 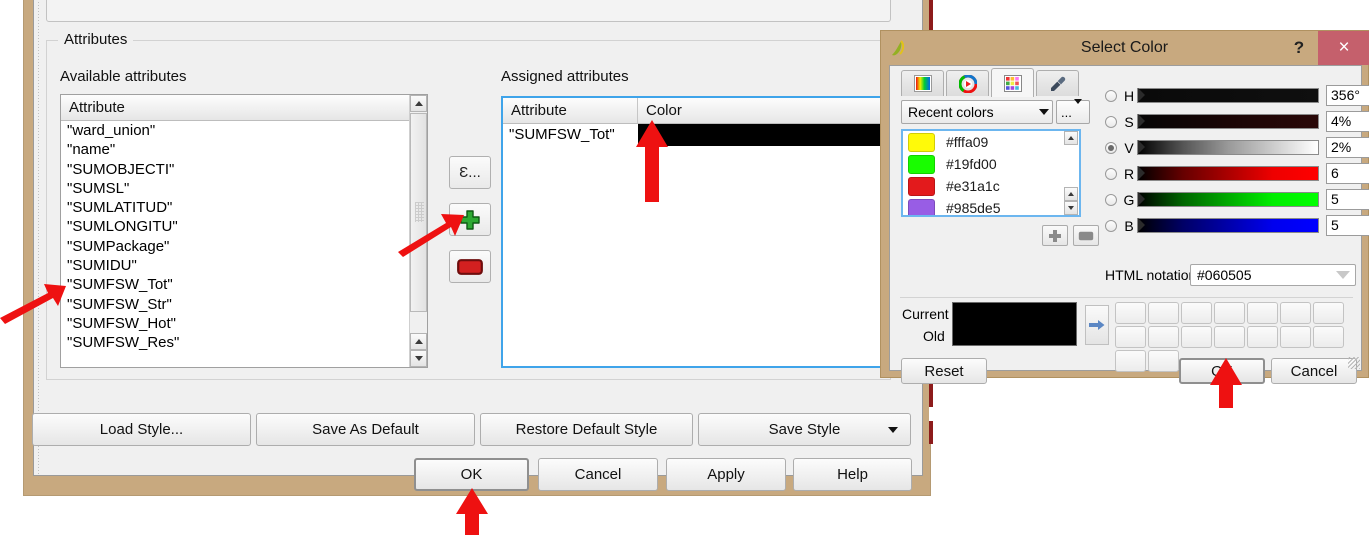 I want to click on recent-colors-rows: #fffa09 #19fd00 #e31a1c #985de5, so click(x=991, y=173).